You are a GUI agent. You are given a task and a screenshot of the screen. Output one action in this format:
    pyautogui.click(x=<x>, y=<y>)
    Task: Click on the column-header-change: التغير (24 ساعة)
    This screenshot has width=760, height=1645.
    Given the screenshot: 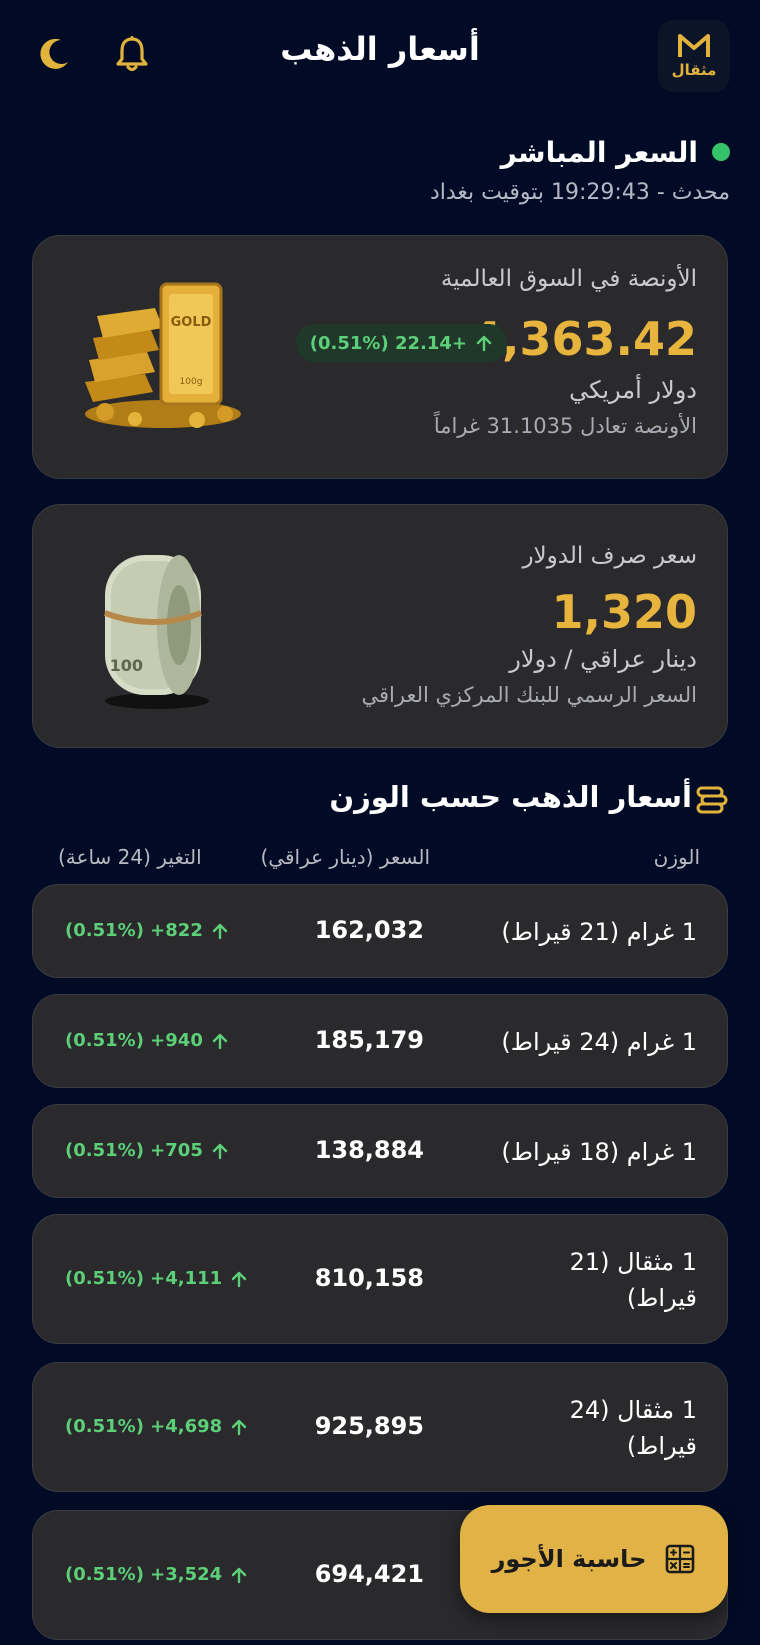 What is the action you would take?
    pyautogui.click(x=130, y=857)
    